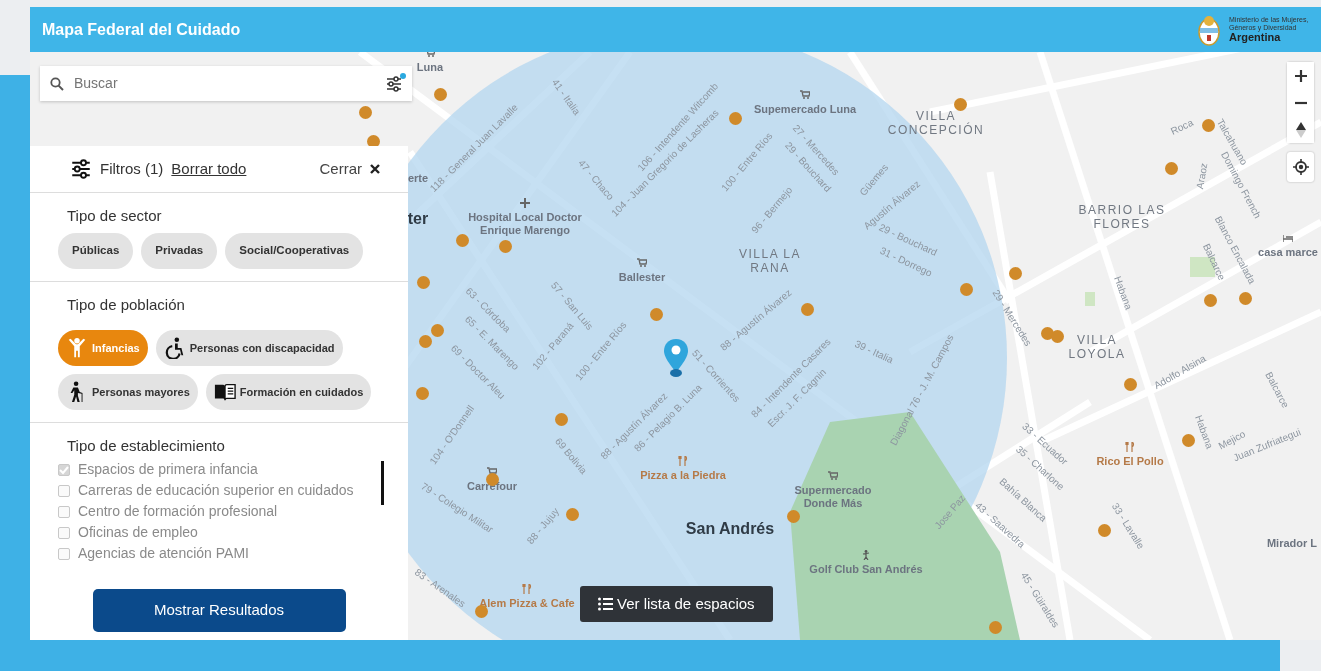 This screenshot has height=671, width=1321. What do you see at coordinates (418, 178) in the screenshot?
I see `place-label: erte` at bounding box center [418, 178].